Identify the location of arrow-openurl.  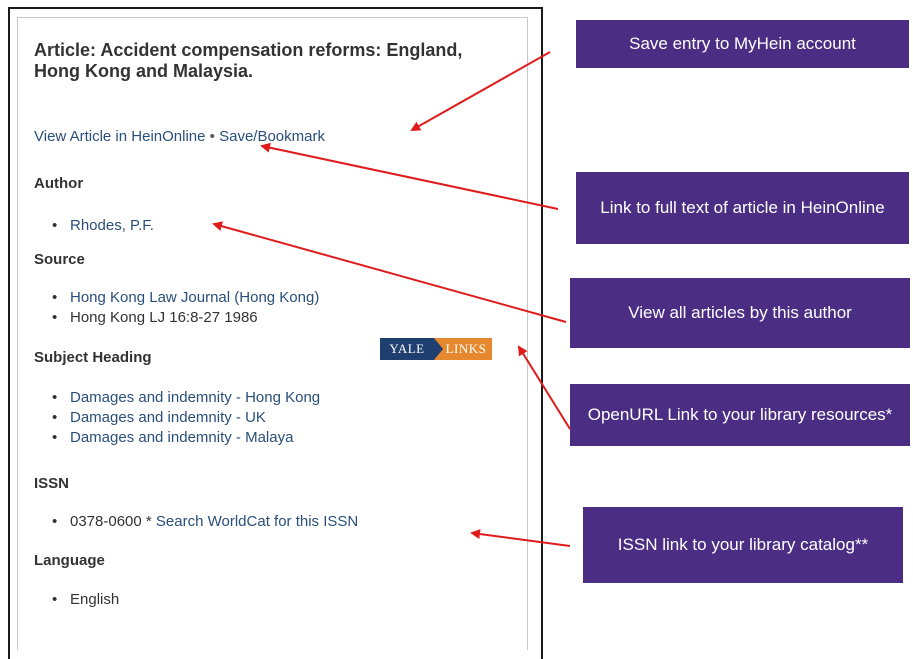
(544, 387).